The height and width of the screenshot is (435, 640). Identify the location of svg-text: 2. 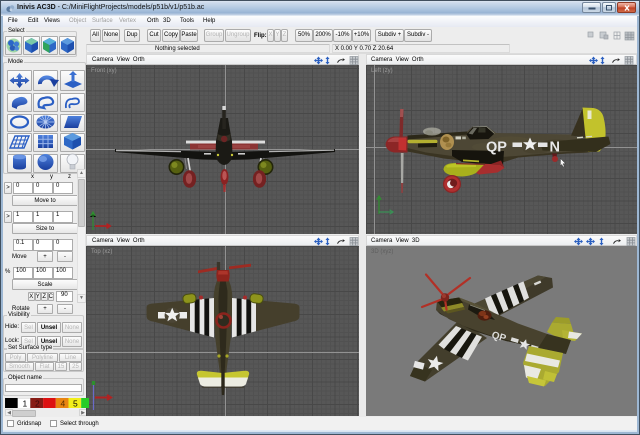
(37, 403).